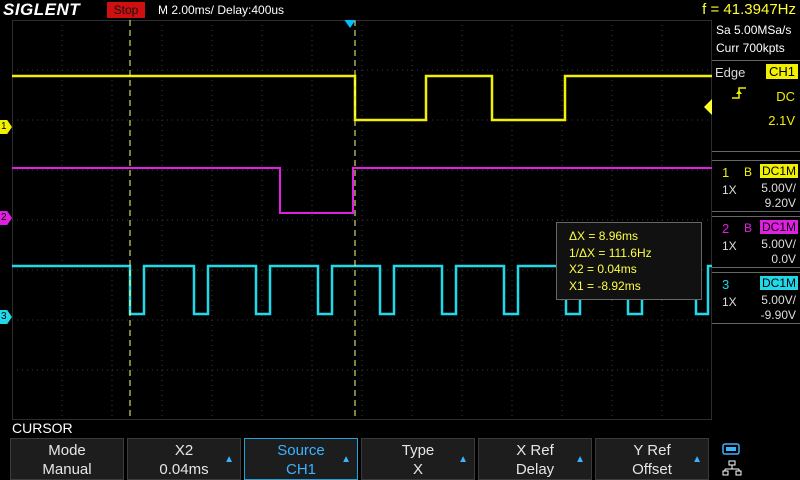  What do you see at coordinates (758, 460) in the screenshot?
I see `status-icons` at bounding box center [758, 460].